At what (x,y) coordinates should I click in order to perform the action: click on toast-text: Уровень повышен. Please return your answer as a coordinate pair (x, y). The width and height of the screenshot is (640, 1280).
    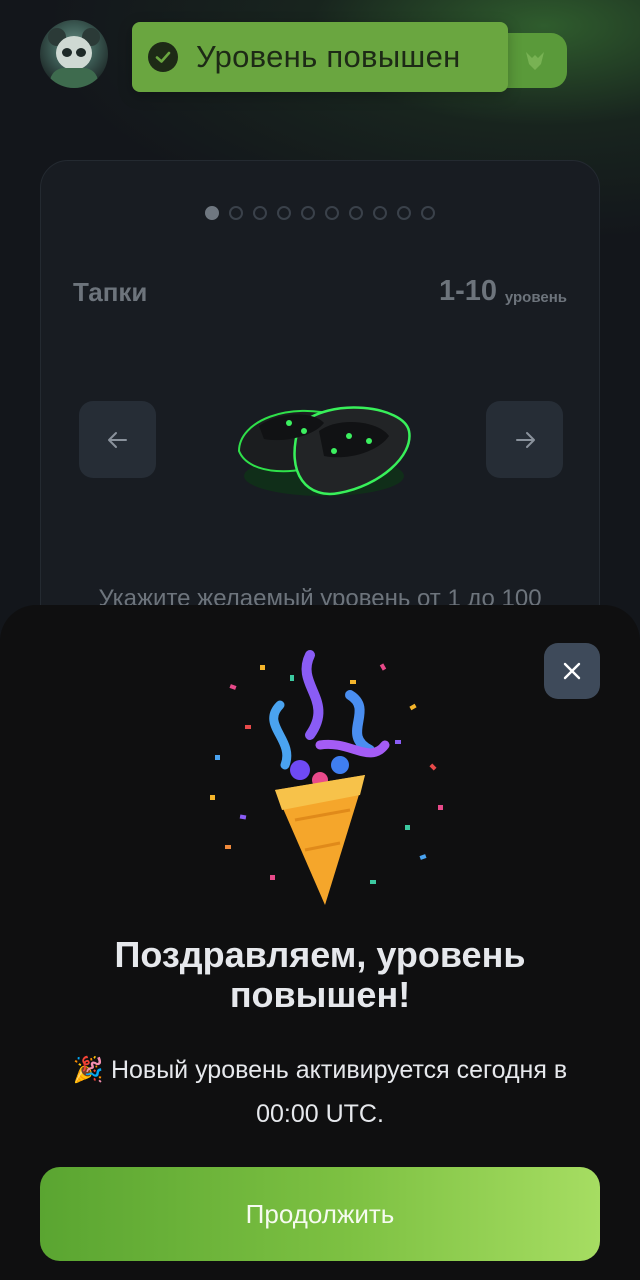
    Looking at the image, I should click on (328, 56).